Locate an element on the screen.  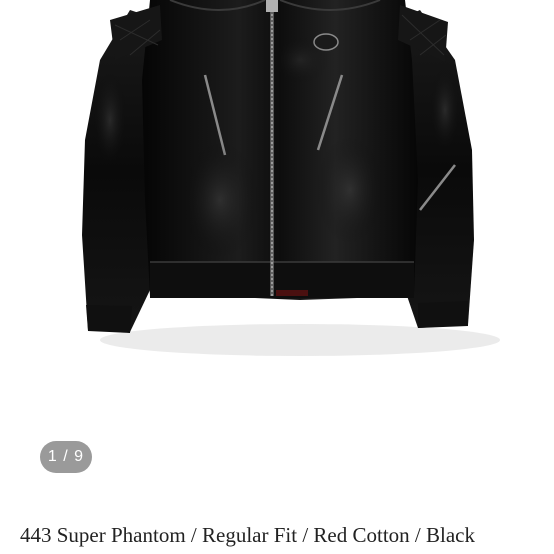
page-indicator-text: 1 / 9 is located at coordinates (66, 456).